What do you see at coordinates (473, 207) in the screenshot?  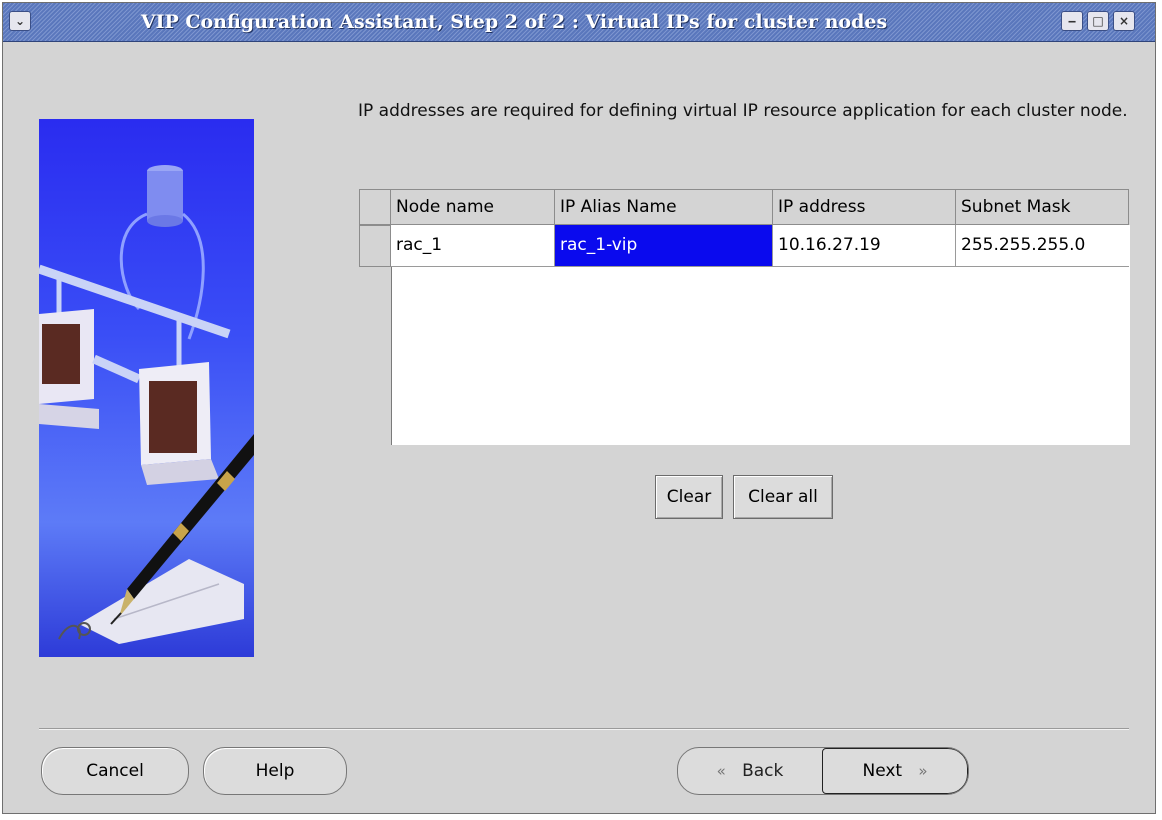 I see `column-header-node-name: Node name` at bounding box center [473, 207].